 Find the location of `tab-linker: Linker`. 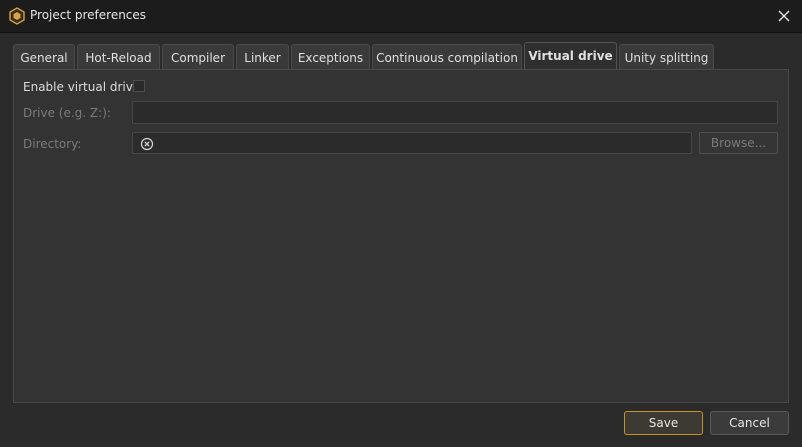

tab-linker: Linker is located at coordinates (262, 56).